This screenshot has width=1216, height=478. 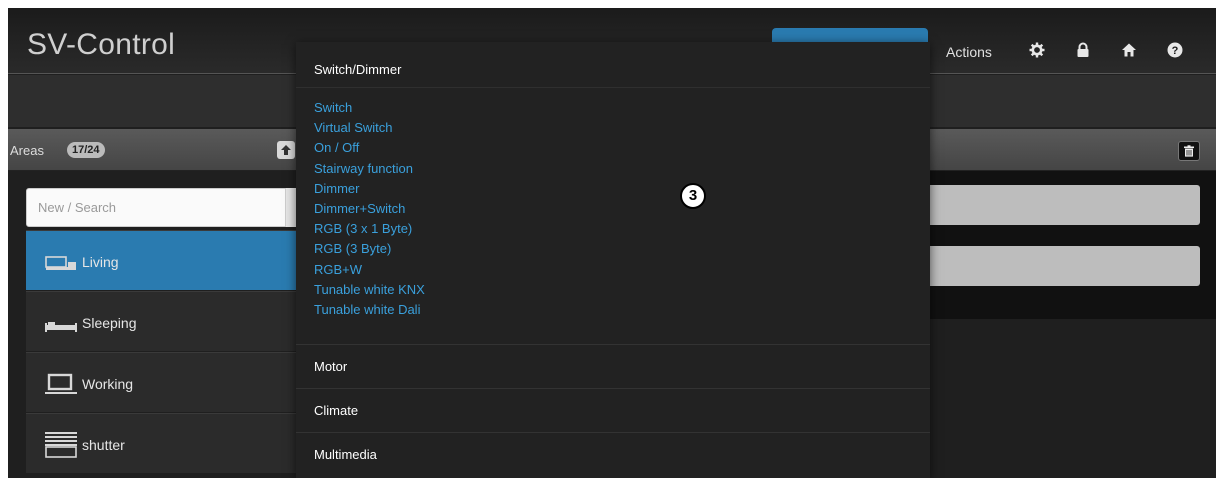 I want to click on dropdown-item-rgbw: RGB+W, so click(x=369, y=270).